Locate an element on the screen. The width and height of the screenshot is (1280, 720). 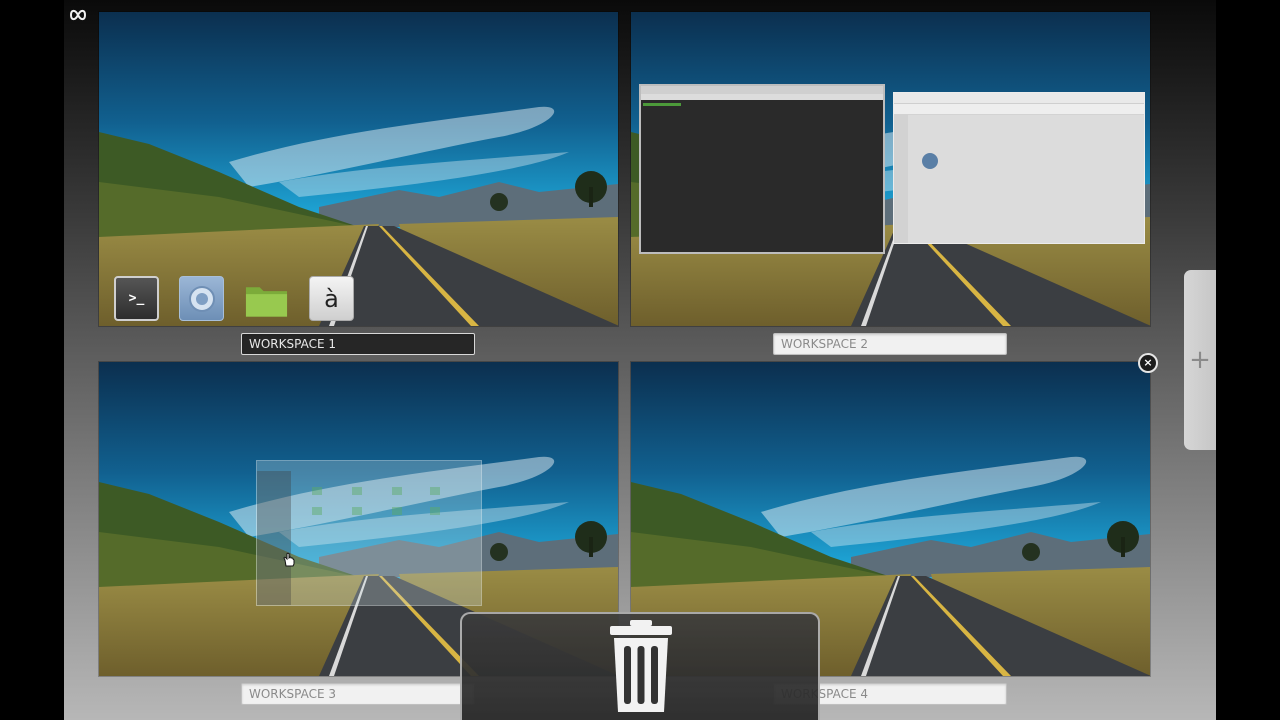
terminal-prompt is located at coordinates (662, 104).